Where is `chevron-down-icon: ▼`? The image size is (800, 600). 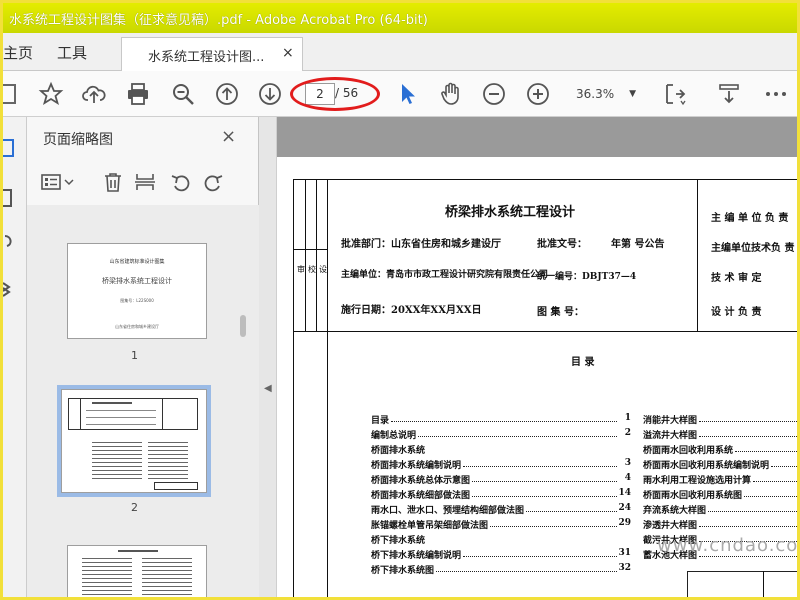 chevron-down-icon: ▼ is located at coordinates (632, 94).